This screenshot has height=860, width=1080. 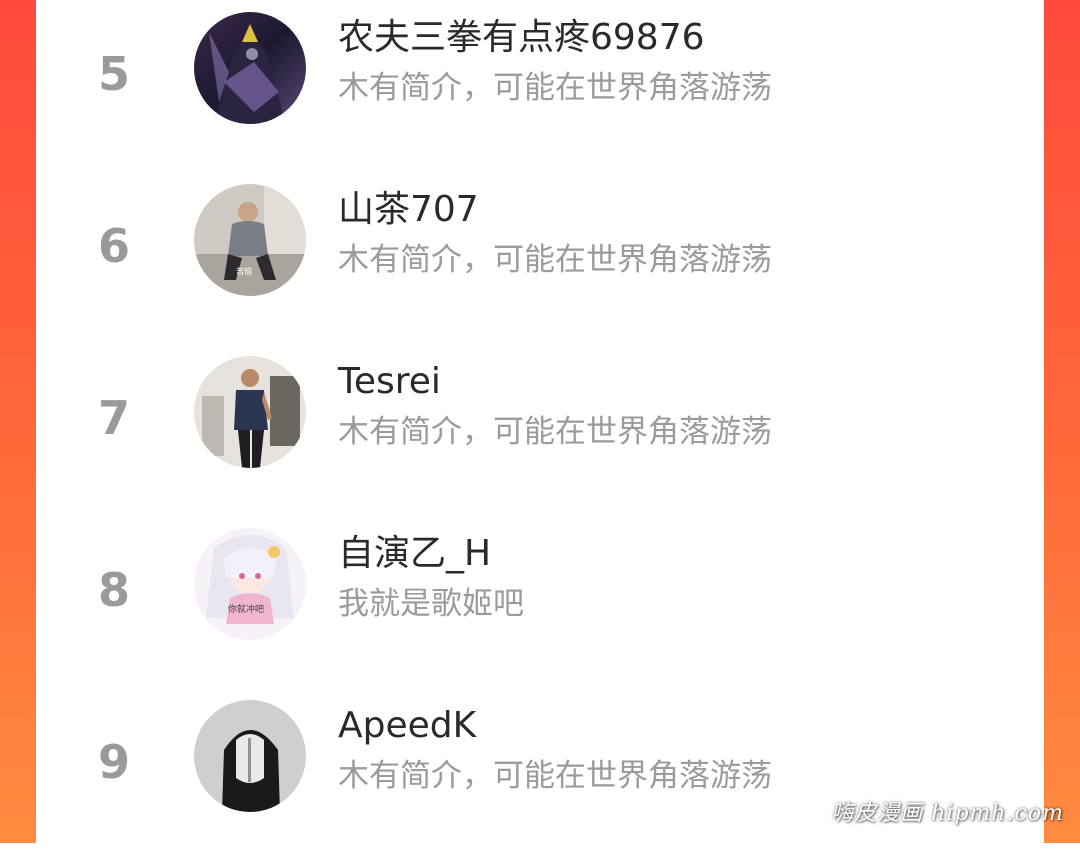 I want to click on grayscale-portrait-avatar-icon, so click(x=250, y=756).